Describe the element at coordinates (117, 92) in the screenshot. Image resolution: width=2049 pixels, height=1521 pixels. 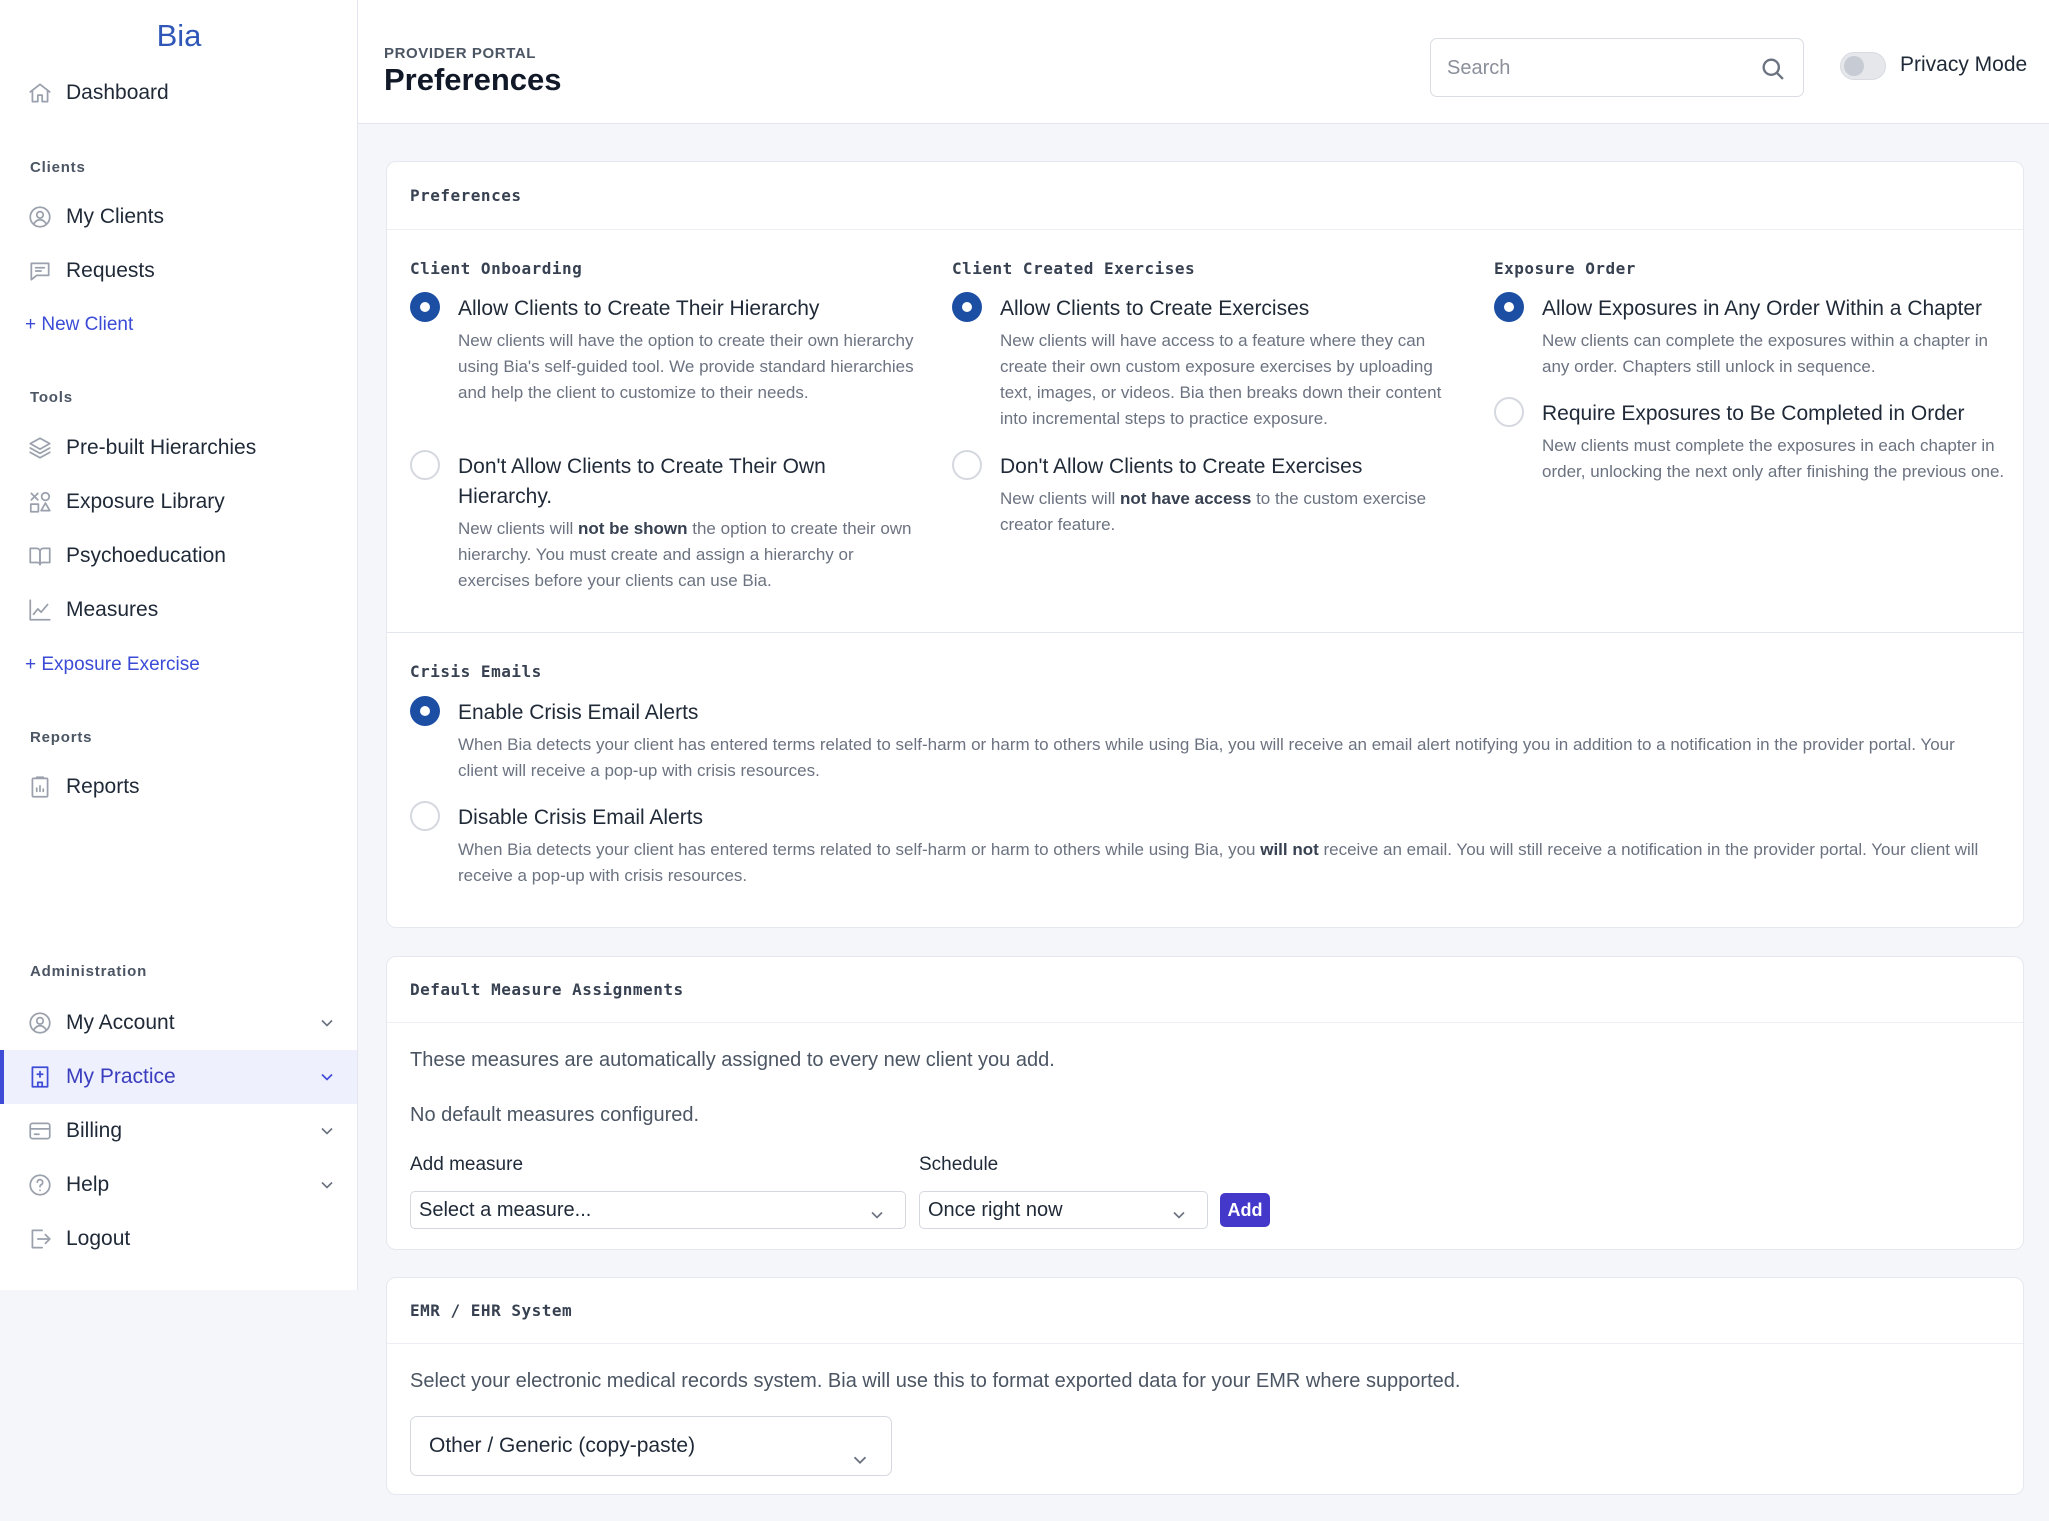
I see `sidebar-item-label: Dashboard` at that location.